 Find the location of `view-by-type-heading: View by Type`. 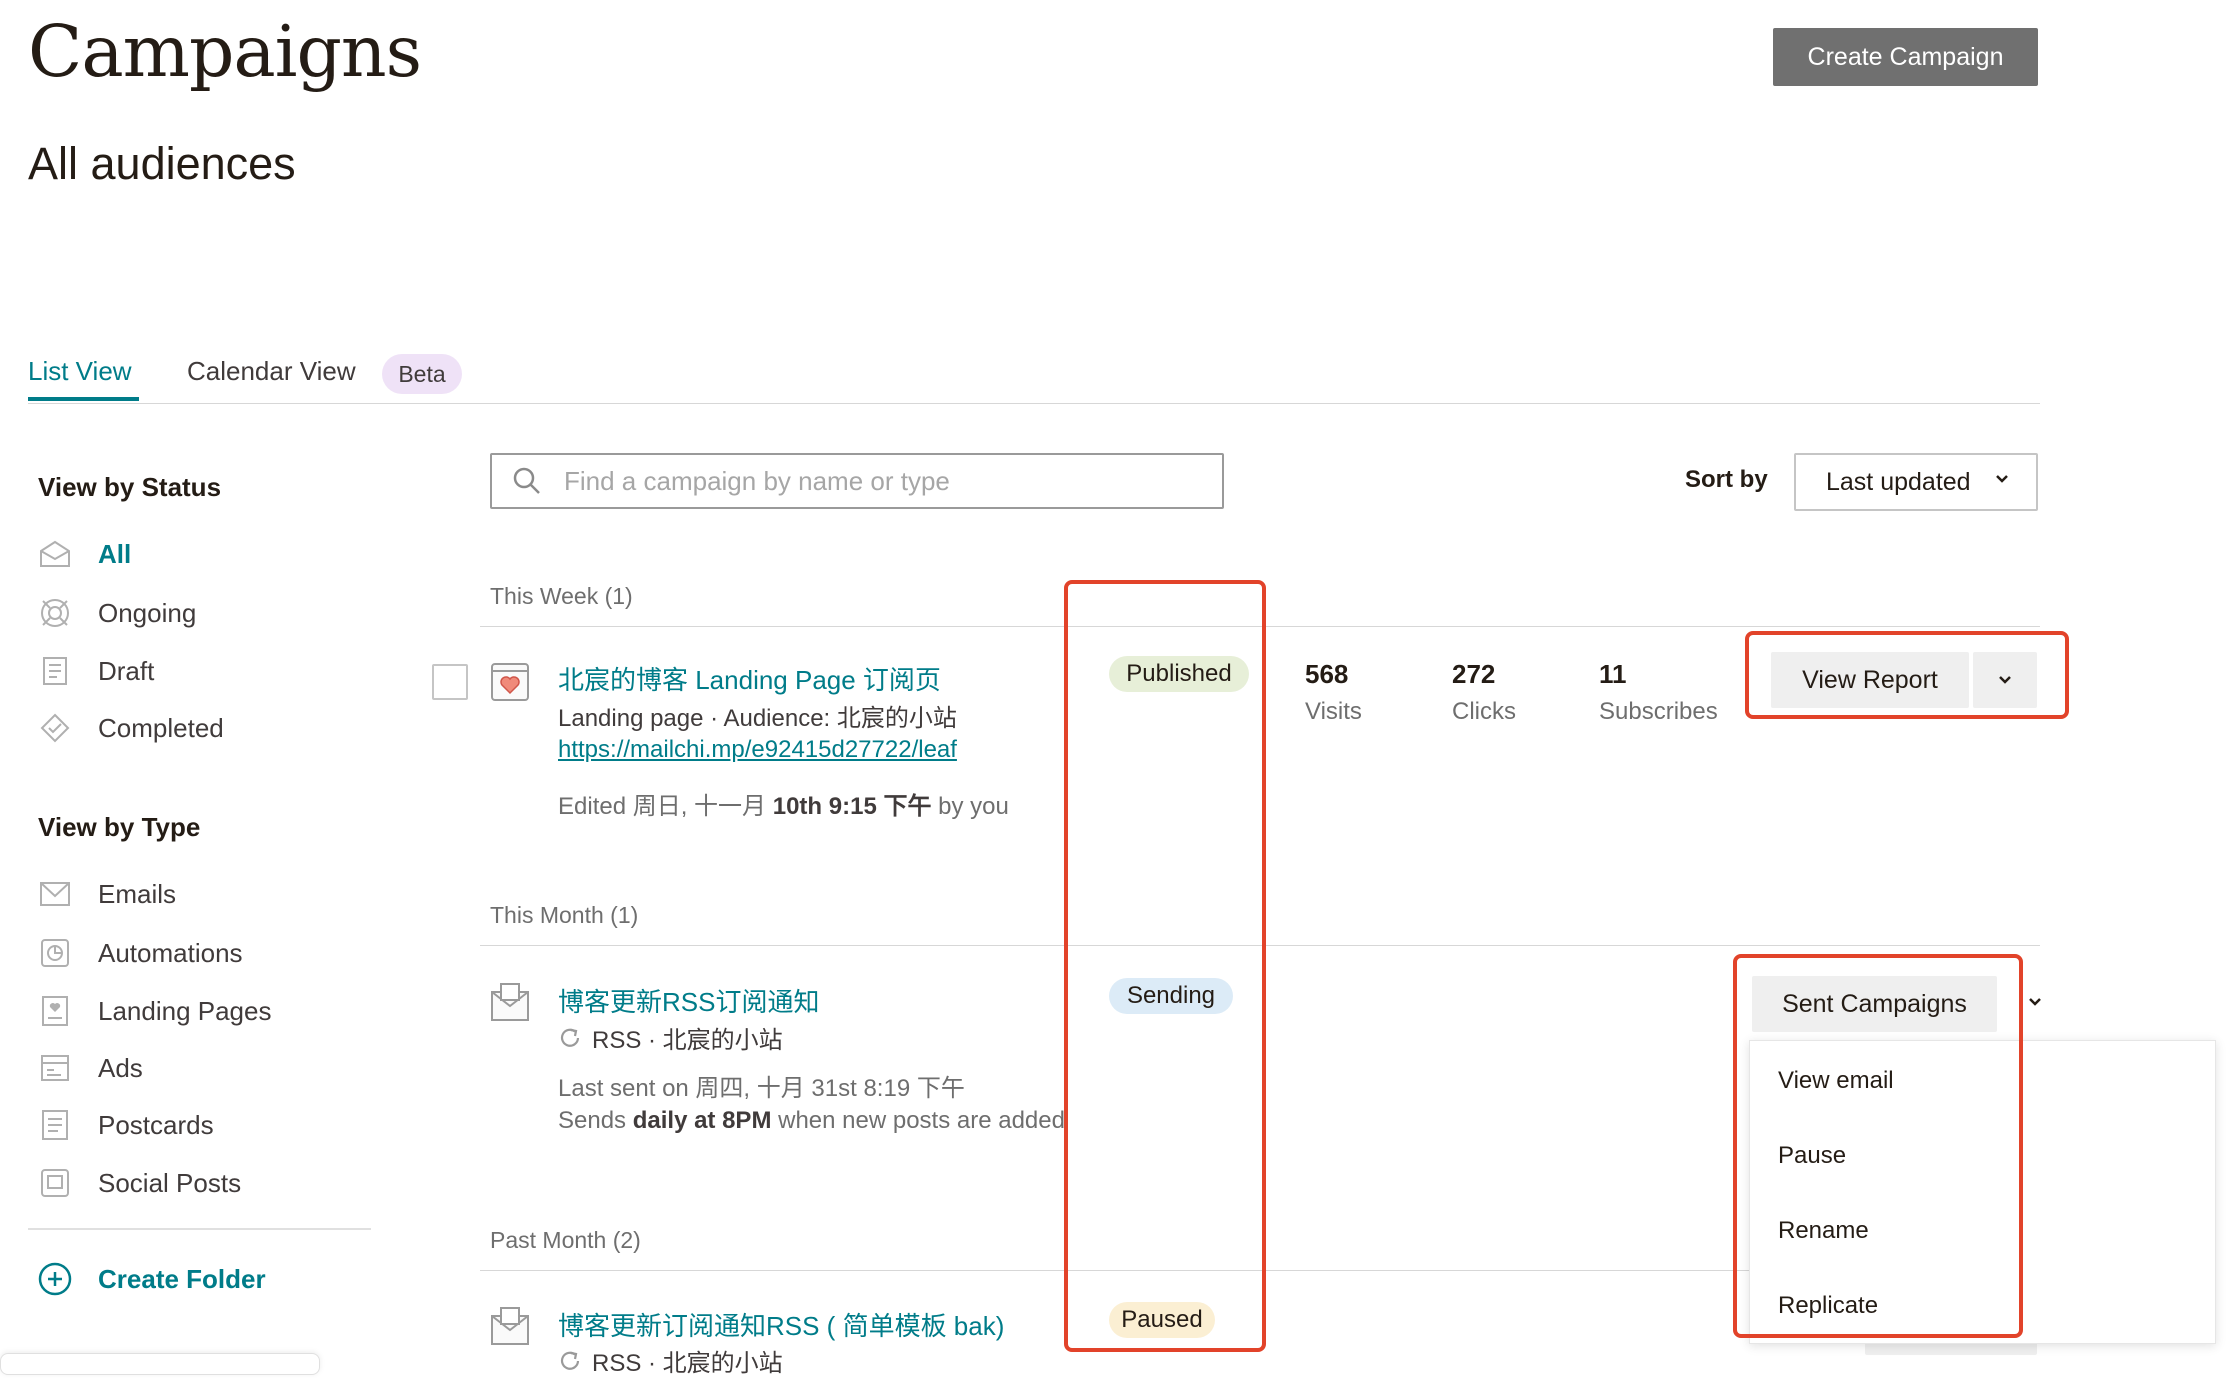

view-by-type-heading: View by Type is located at coordinates (119, 827).